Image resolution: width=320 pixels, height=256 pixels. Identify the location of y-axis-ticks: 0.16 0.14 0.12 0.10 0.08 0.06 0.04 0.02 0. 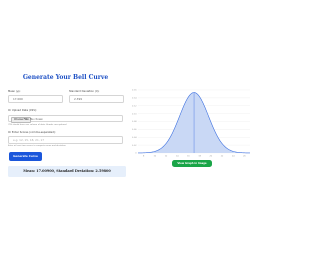
(134, 122).